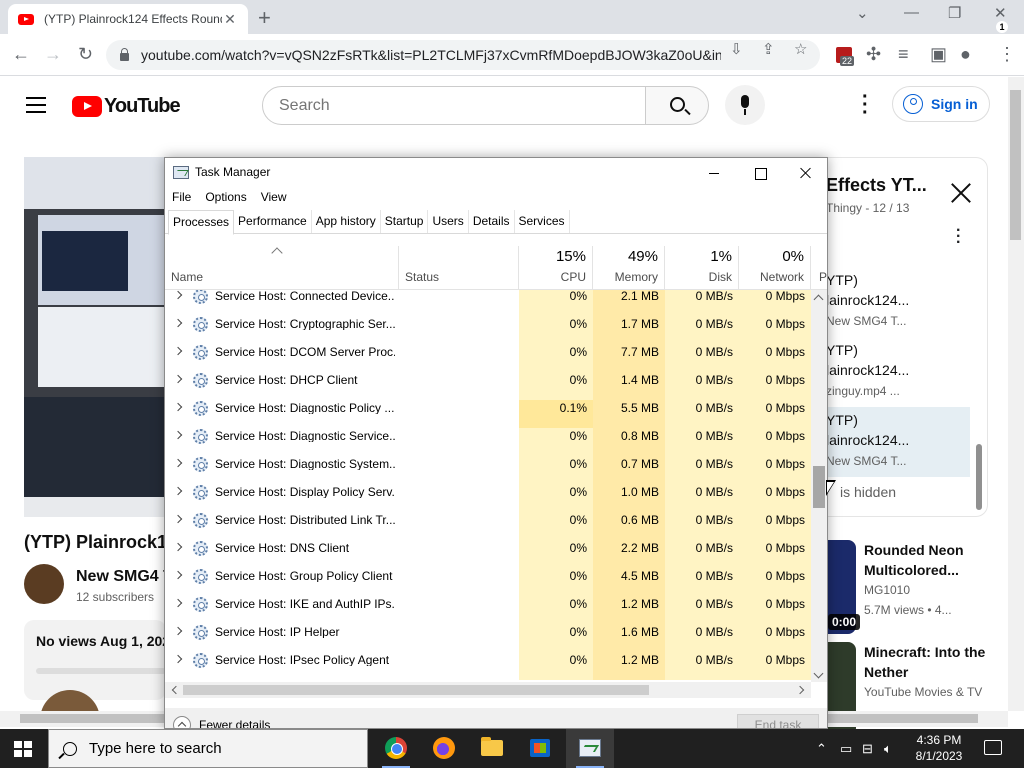  I want to click on reload-icon: ↻, so click(85, 54).